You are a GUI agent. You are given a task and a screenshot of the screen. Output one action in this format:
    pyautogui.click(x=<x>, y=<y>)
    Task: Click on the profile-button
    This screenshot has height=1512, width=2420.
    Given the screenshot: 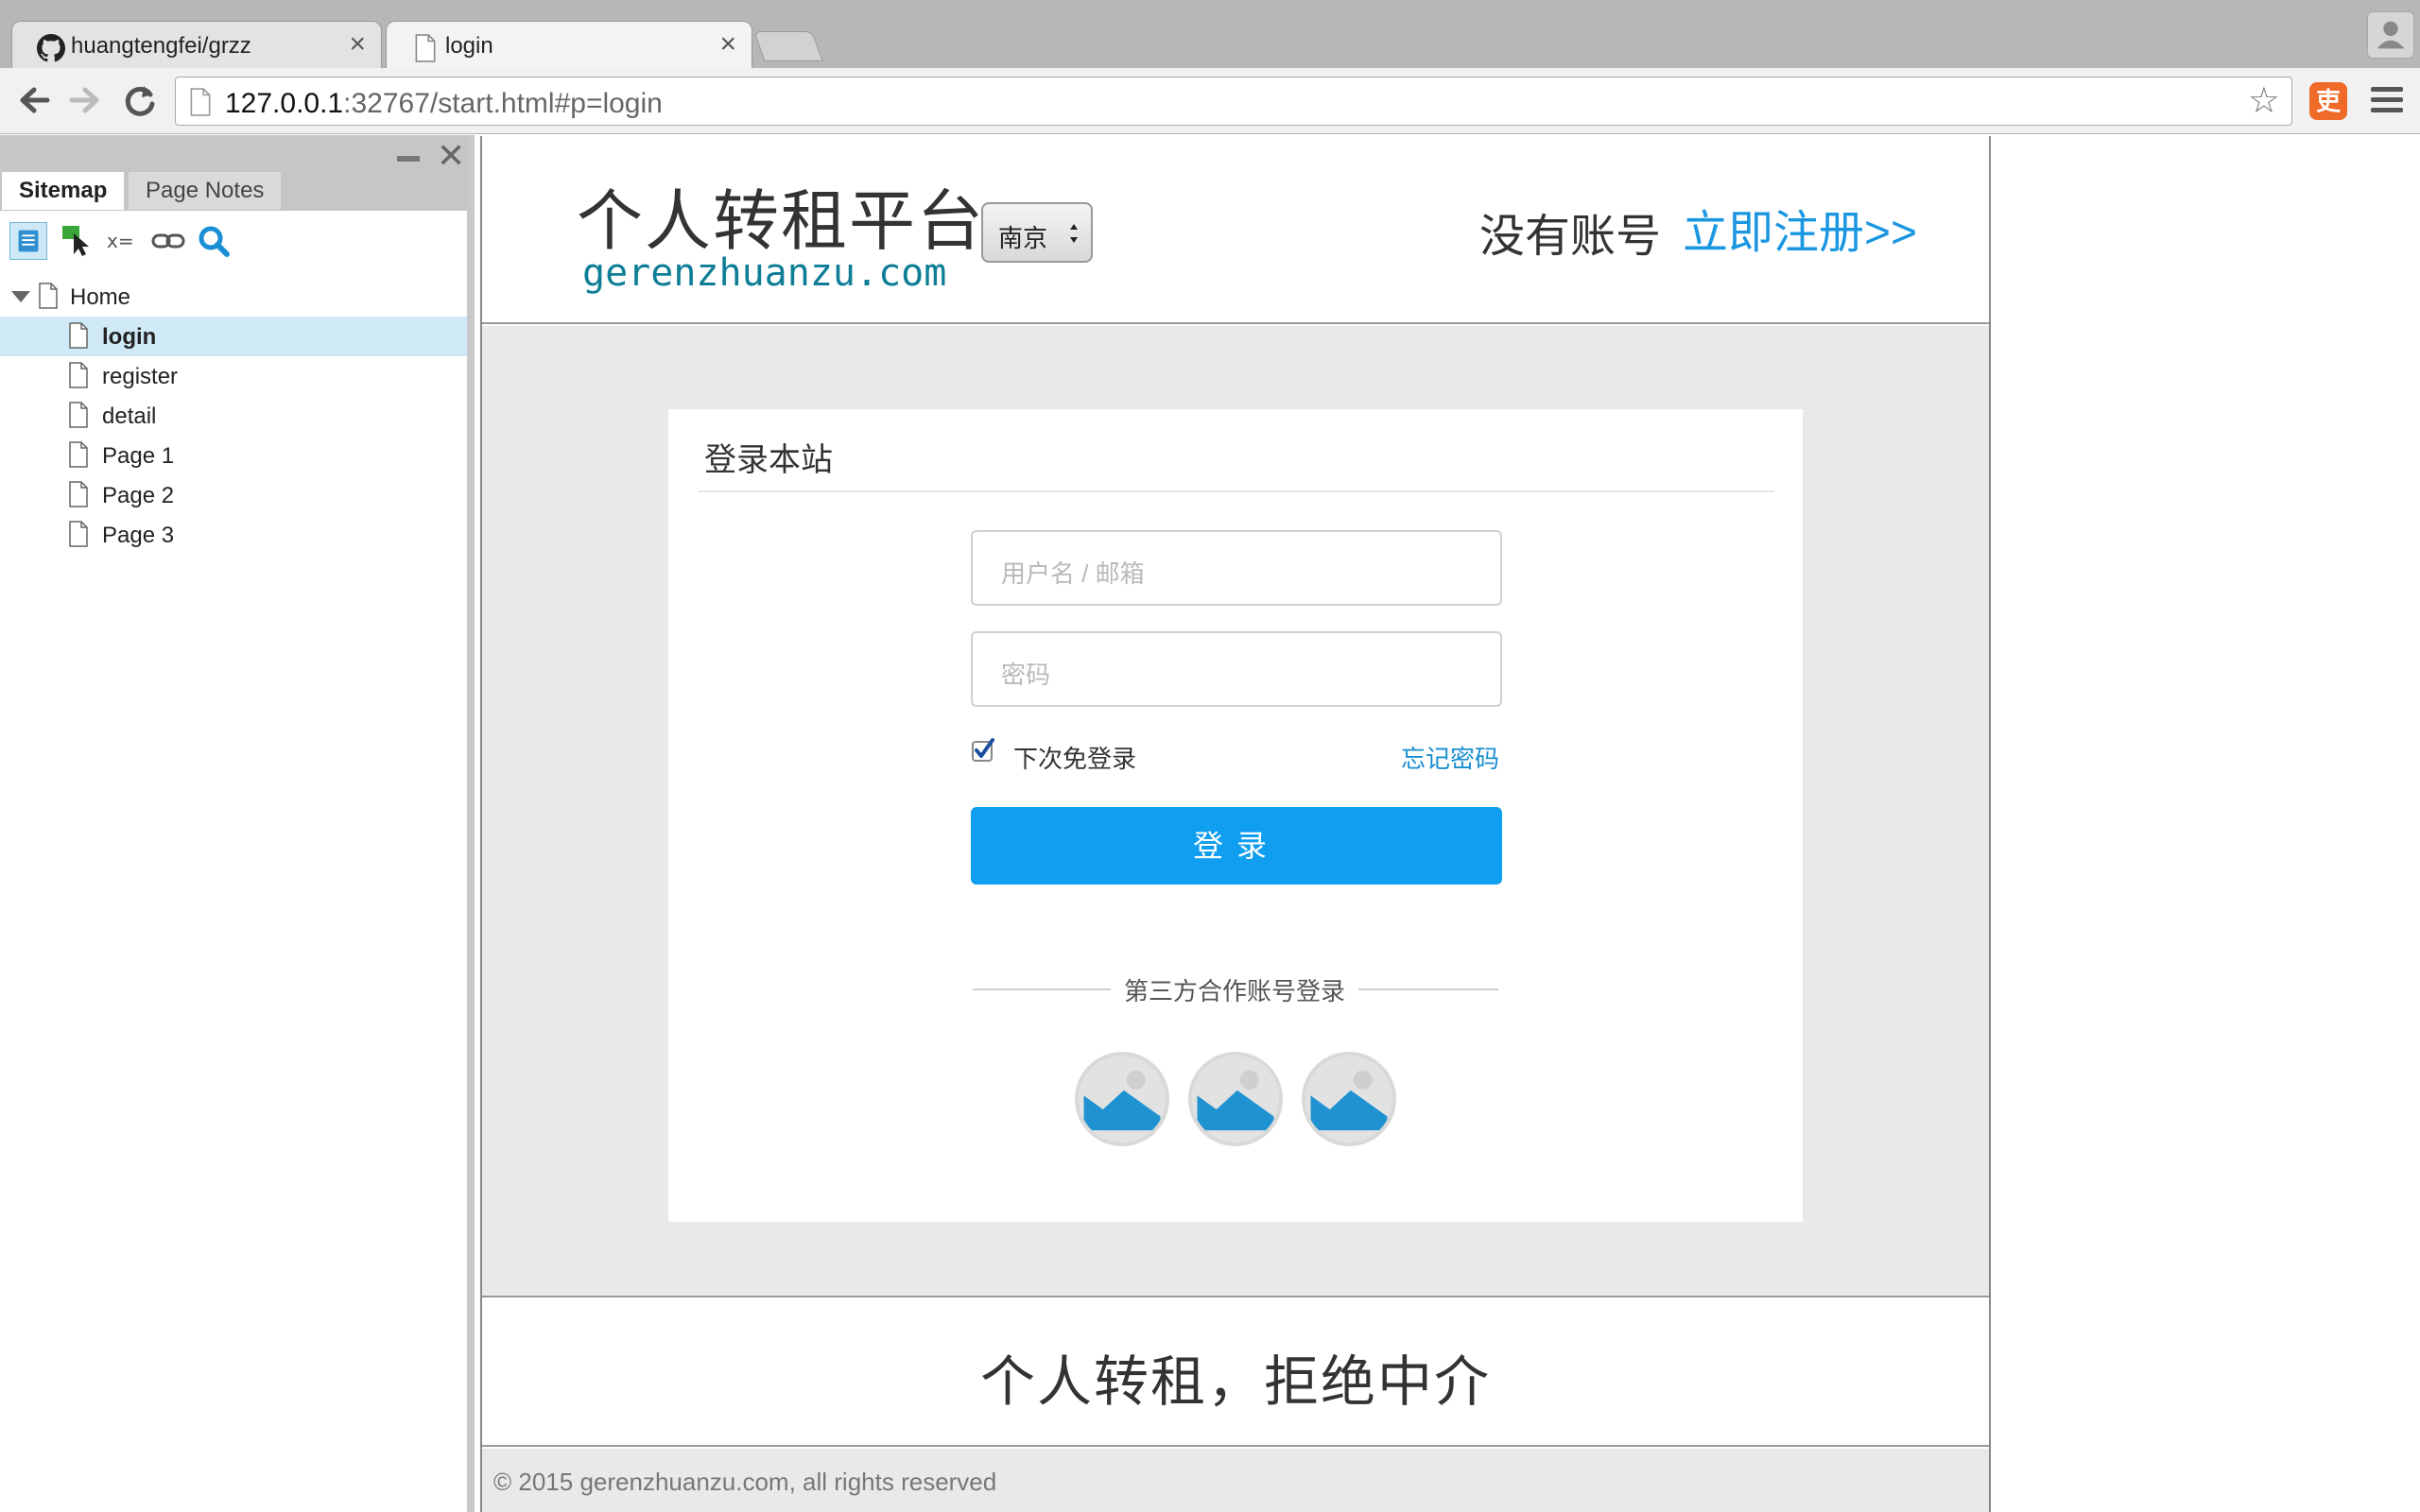 What is the action you would take?
    pyautogui.click(x=2390, y=35)
    